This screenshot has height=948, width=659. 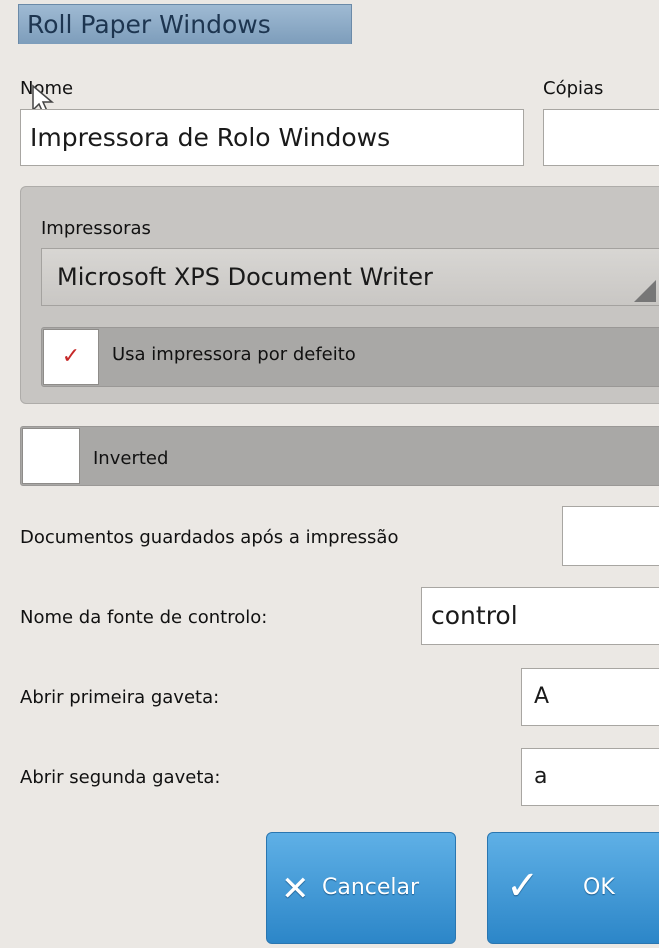 What do you see at coordinates (295, 889) in the screenshot?
I see `cancel-x-icon: ✕` at bounding box center [295, 889].